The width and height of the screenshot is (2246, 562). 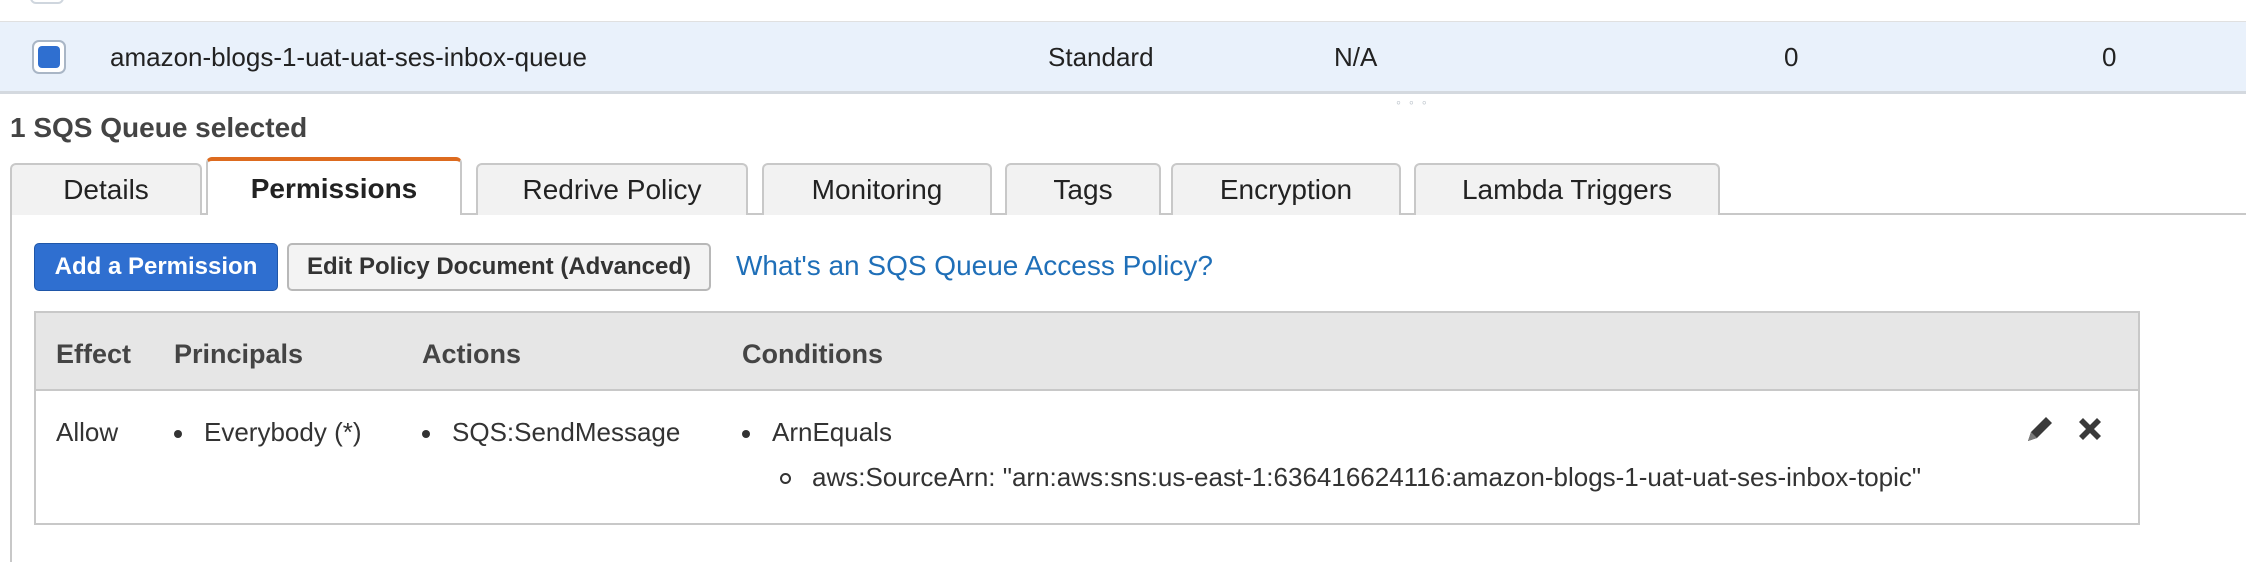 What do you see at coordinates (106, 189) in the screenshot?
I see `tab-details: Details` at bounding box center [106, 189].